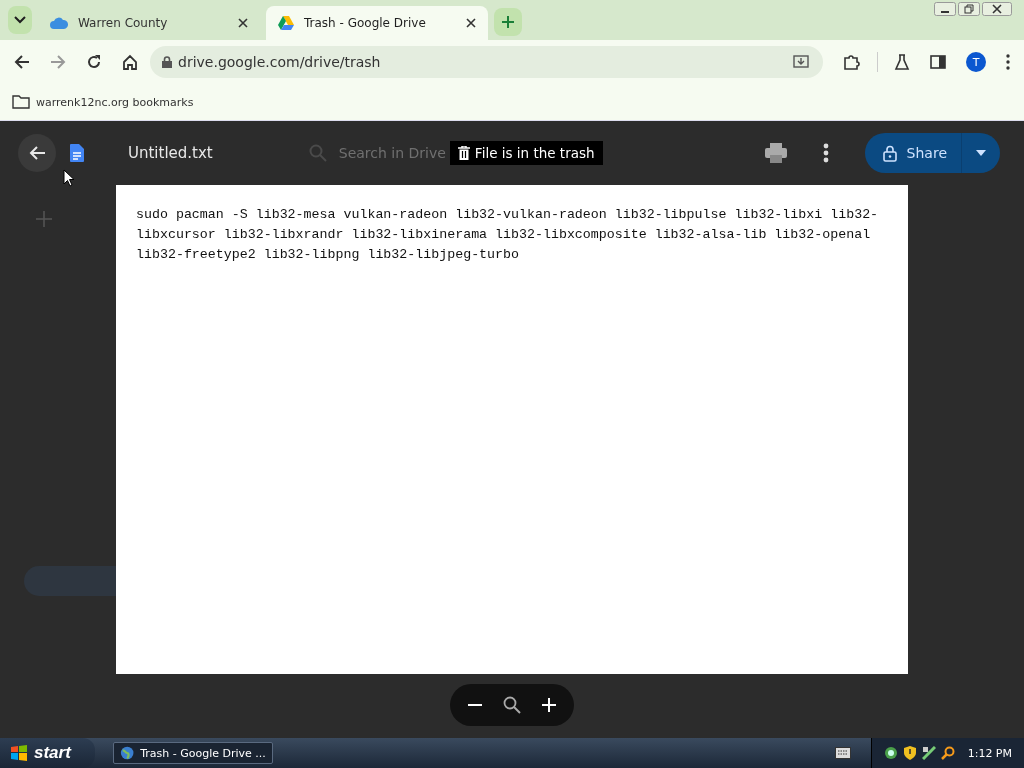 Image resolution: width=1024 pixels, height=768 pixels. What do you see at coordinates (801, 62) in the screenshot?
I see `install-icon` at bounding box center [801, 62].